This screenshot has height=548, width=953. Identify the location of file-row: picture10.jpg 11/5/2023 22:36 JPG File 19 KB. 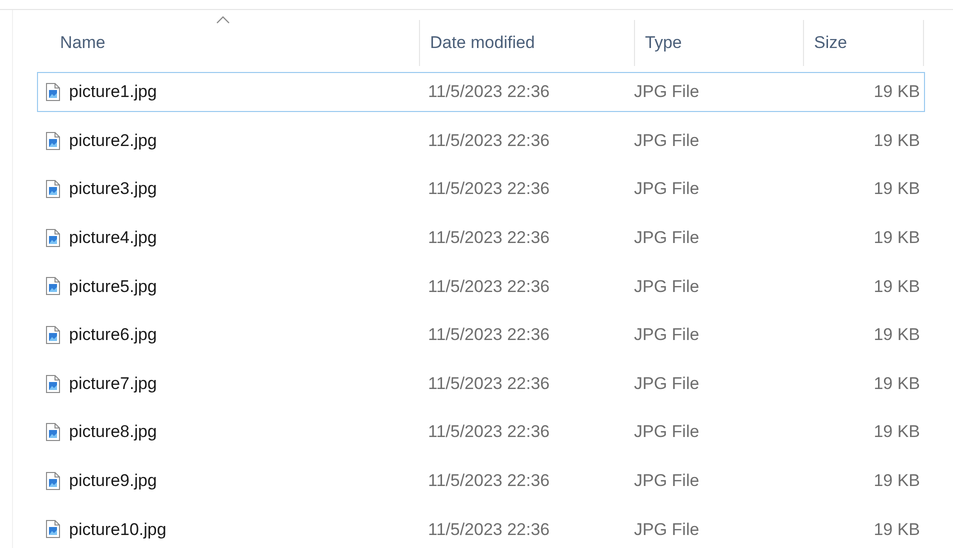
(481, 528).